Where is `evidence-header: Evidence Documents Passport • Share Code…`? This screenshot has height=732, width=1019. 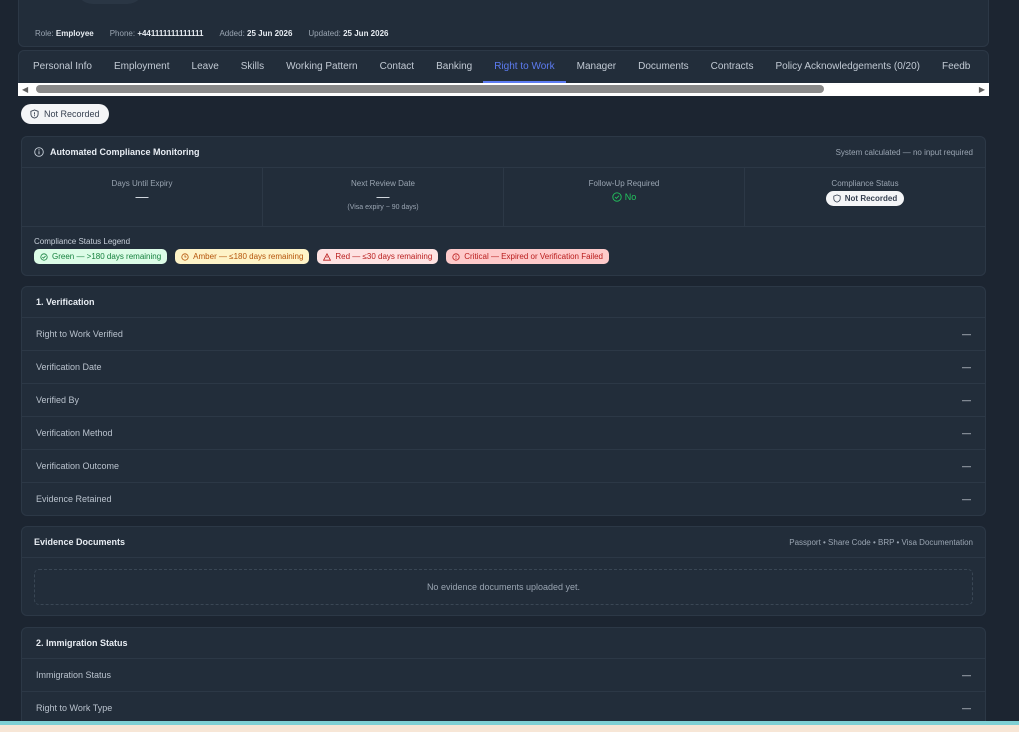
evidence-header: Evidence Documents Passport • Share Code… is located at coordinates (503, 542).